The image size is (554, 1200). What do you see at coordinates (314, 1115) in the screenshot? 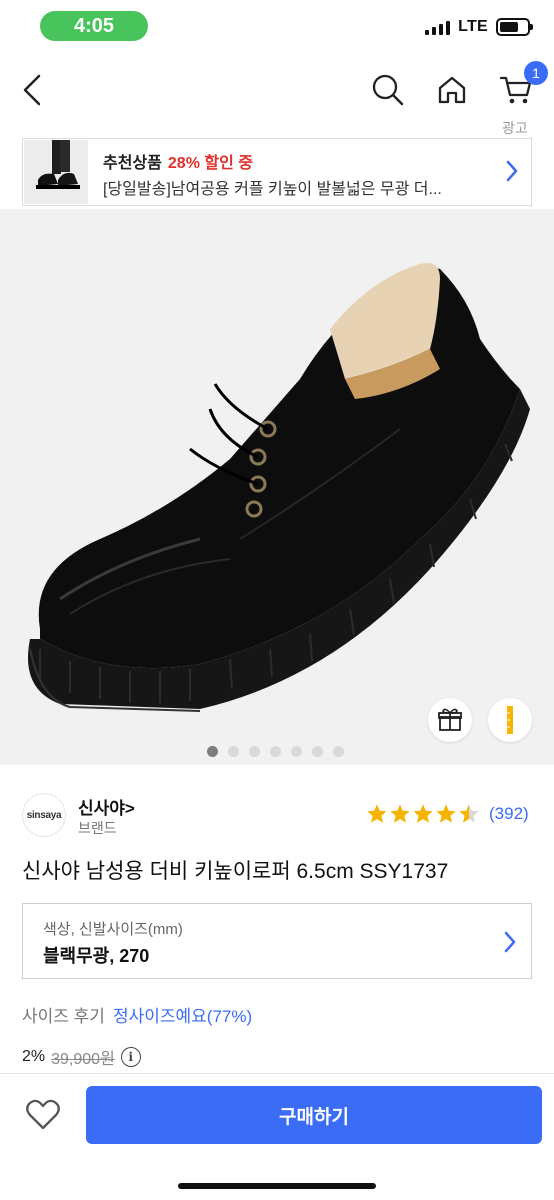
I see `buy-button: 구매하기` at bounding box center [314, 1115].